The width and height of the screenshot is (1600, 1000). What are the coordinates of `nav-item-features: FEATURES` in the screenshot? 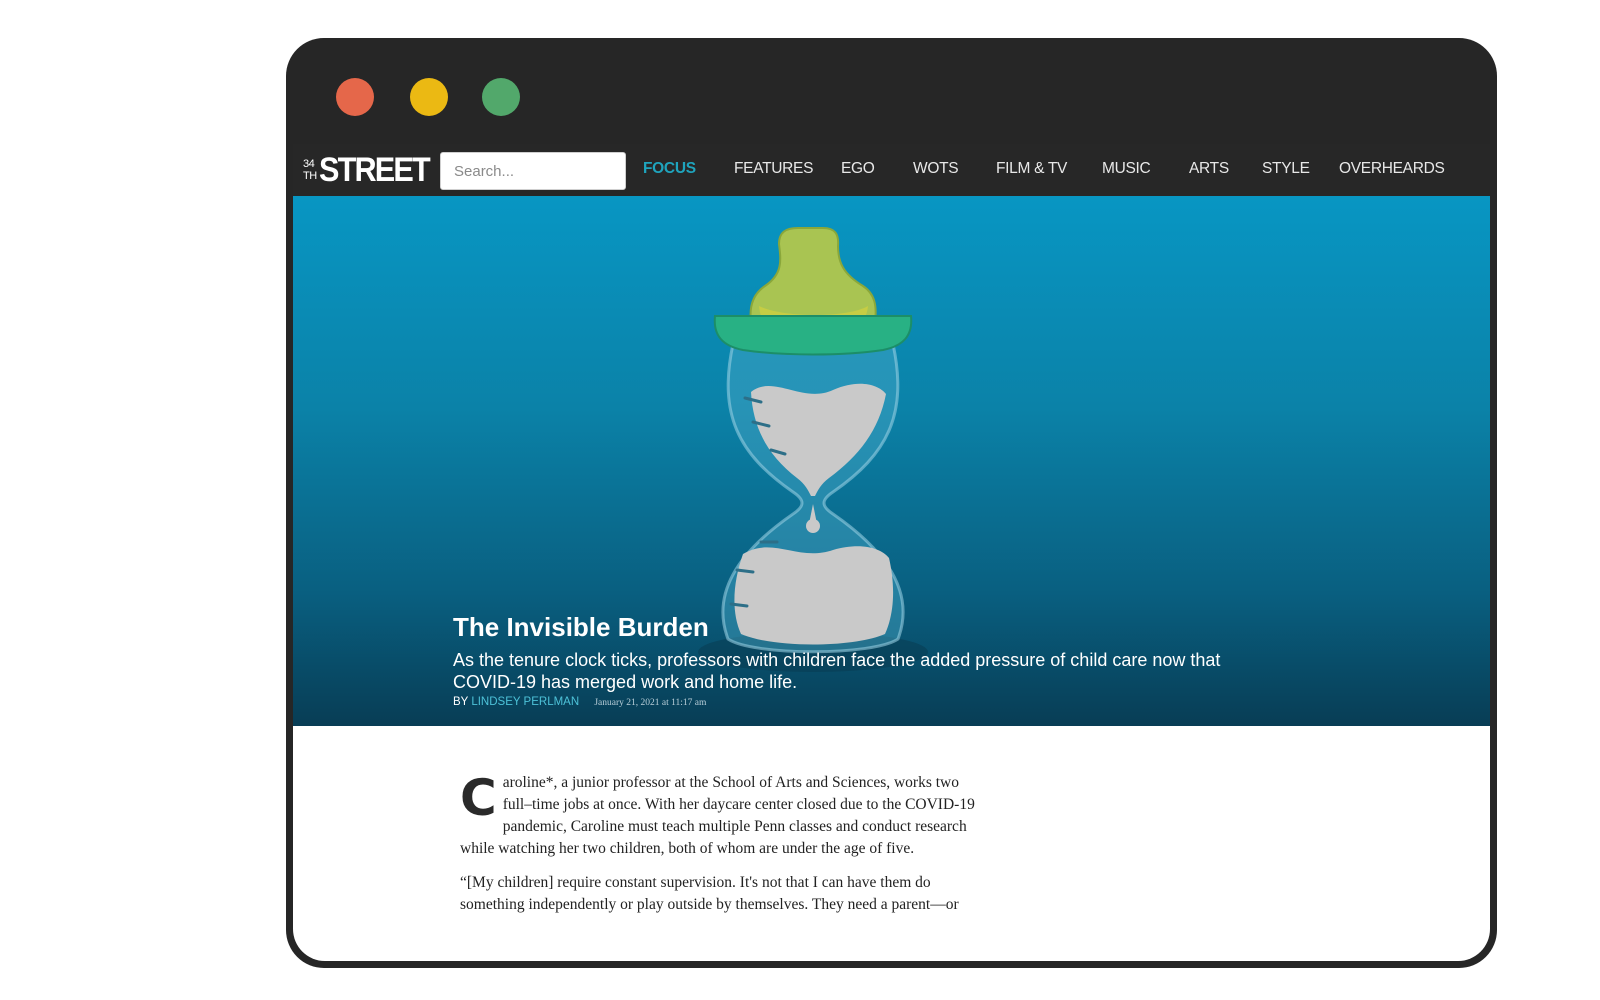 It's located at (773, 169).